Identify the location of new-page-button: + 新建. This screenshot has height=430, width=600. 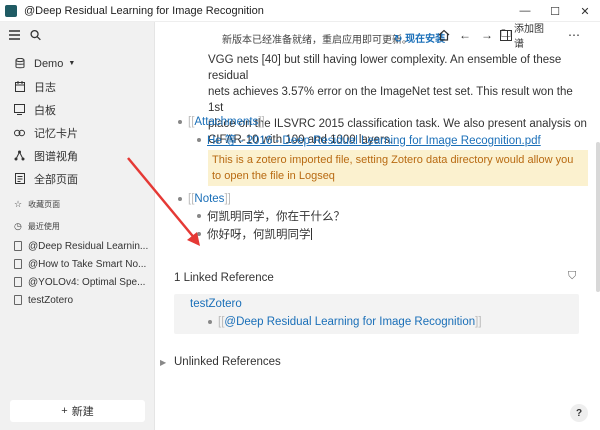
(77, 411).